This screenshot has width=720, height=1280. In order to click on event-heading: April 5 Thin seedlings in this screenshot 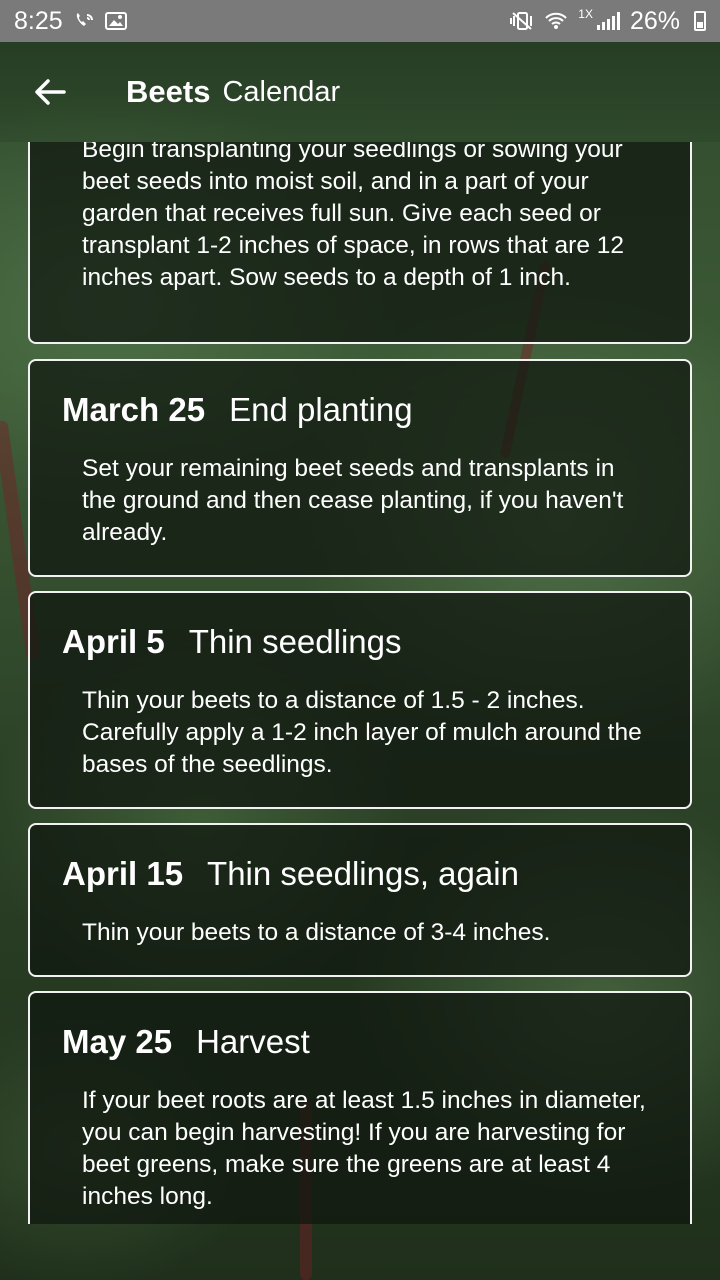, I will do `click(232, 642)`.